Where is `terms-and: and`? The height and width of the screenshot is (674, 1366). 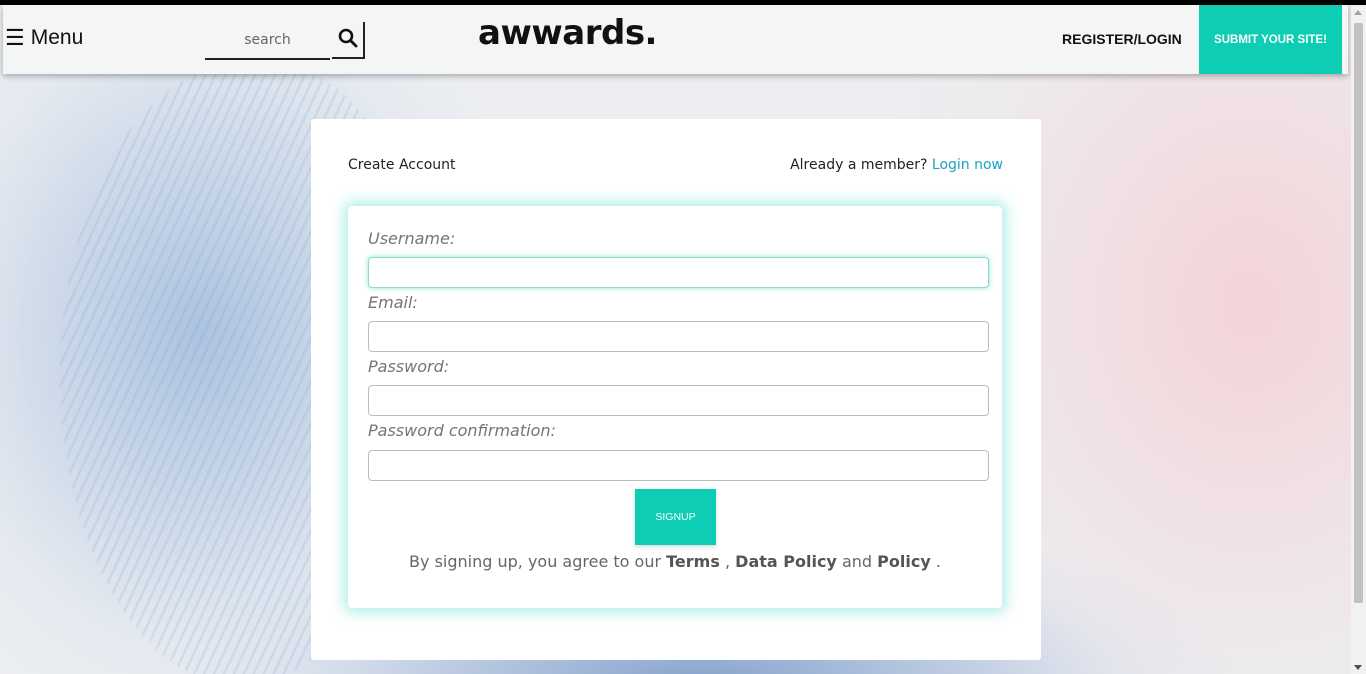
terms-and: and is located at coordinates (857, 561).